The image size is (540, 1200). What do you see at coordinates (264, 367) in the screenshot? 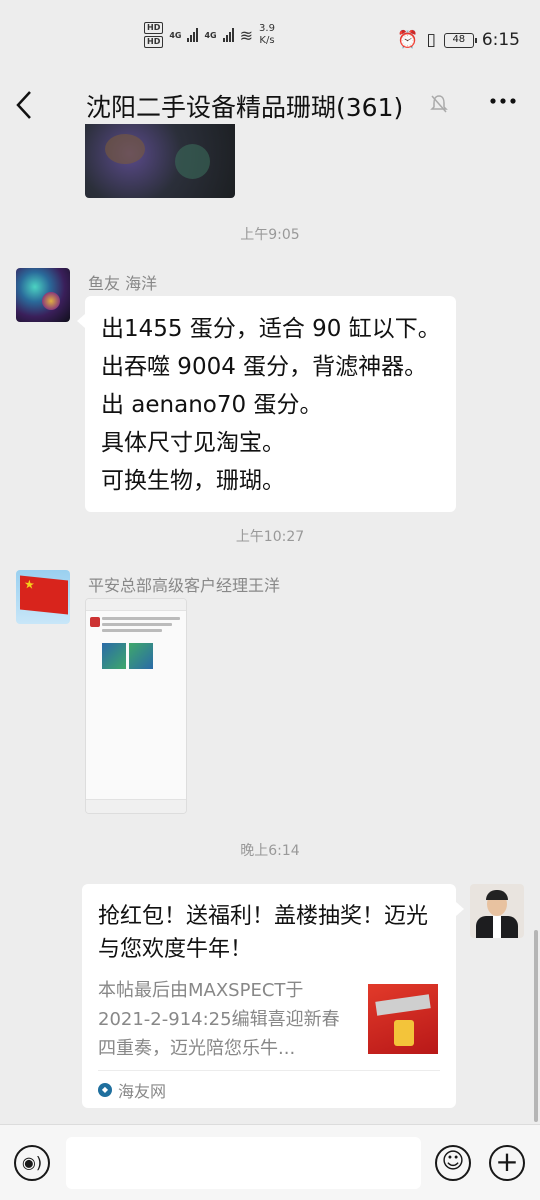
I see `message-line: 出吞噬 9004 蛋分，背滤神器。` at bounding box center [264, 367].